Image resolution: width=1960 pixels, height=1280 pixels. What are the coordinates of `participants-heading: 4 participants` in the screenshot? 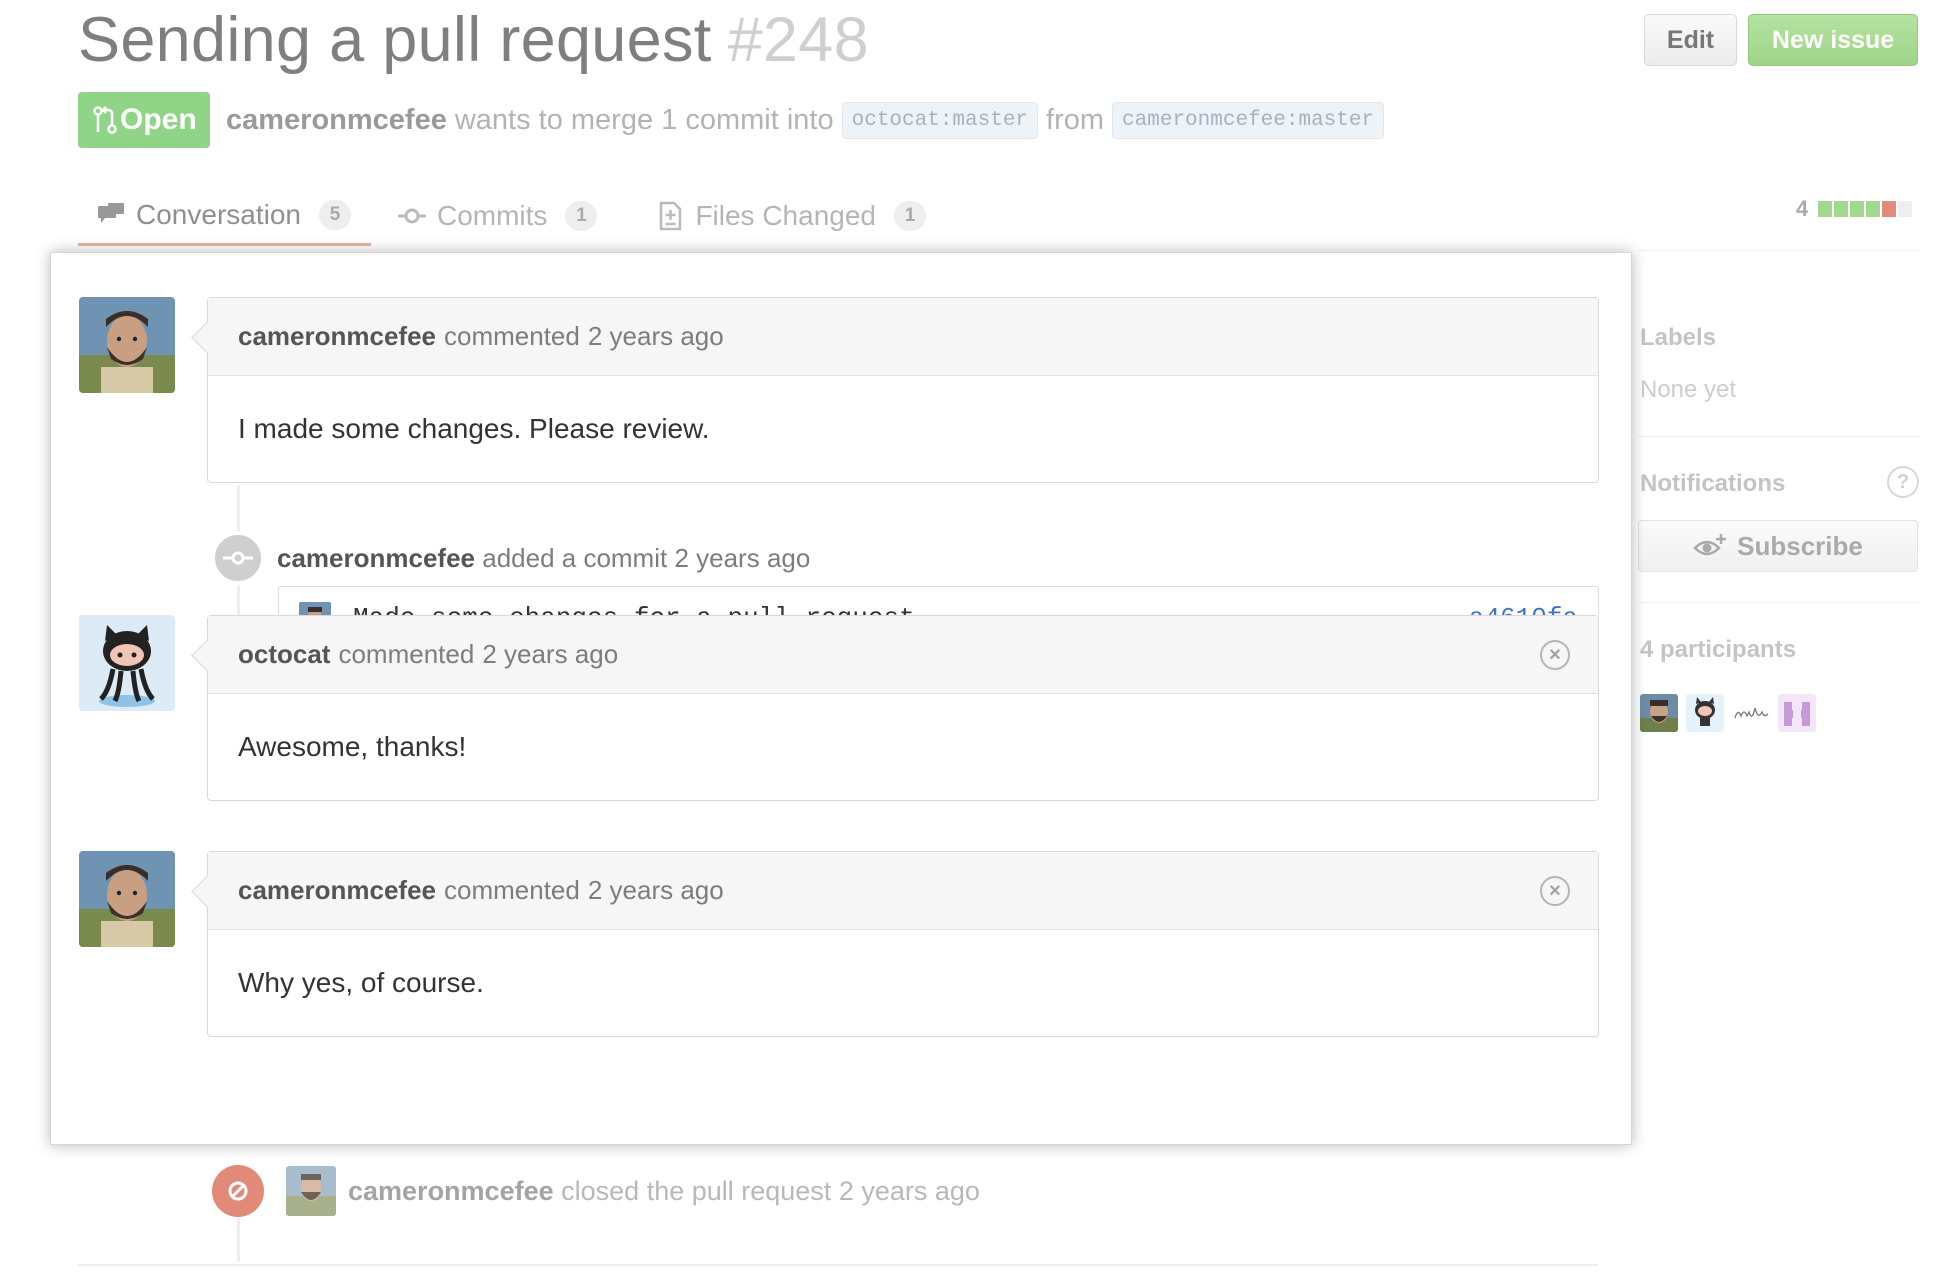 It's located at (1718, 649).